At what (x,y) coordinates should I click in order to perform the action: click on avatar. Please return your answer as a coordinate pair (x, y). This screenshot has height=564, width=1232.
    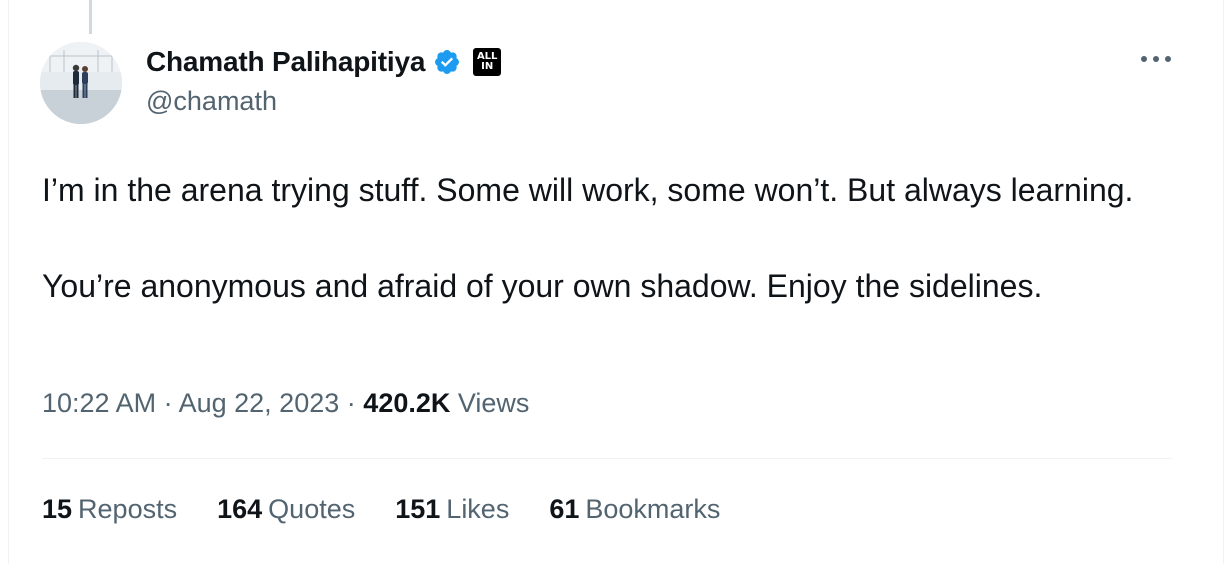
    Looking at the image, I should click on (81, 83).